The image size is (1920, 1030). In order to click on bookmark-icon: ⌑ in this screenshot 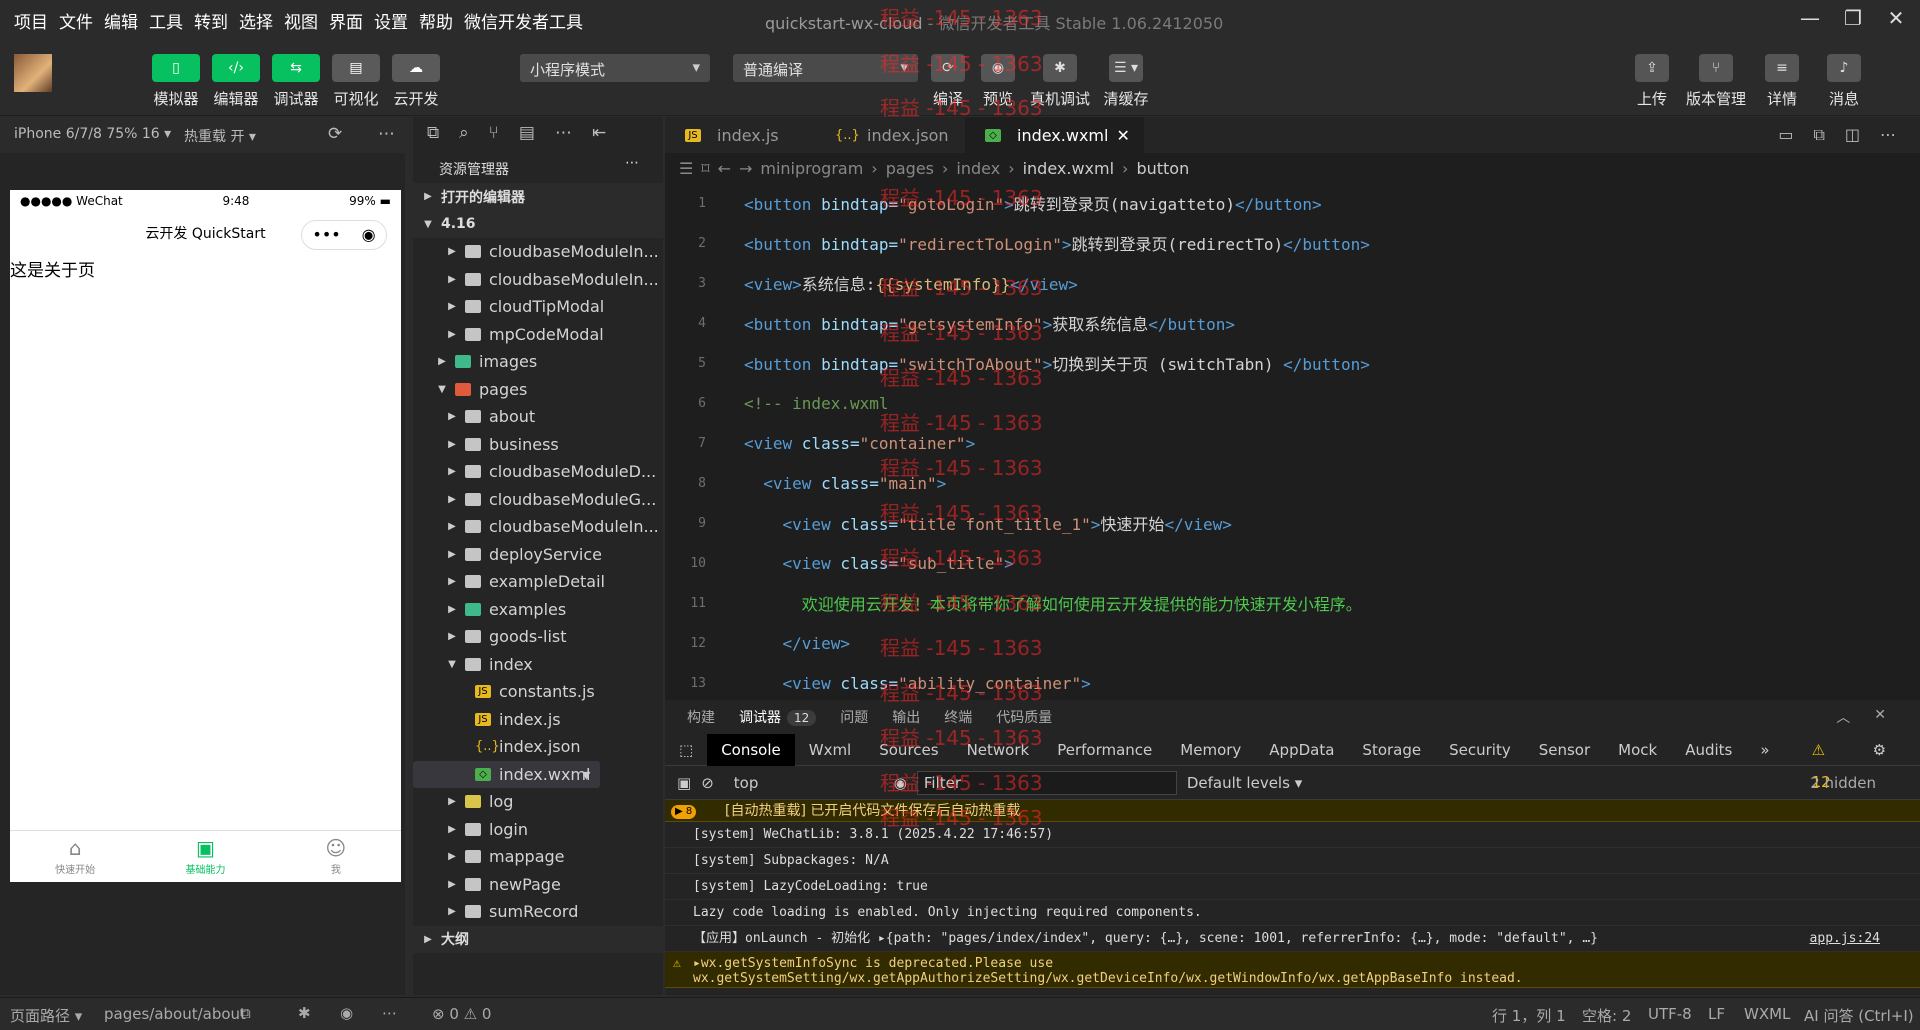, I will do `click(705, 168)`.